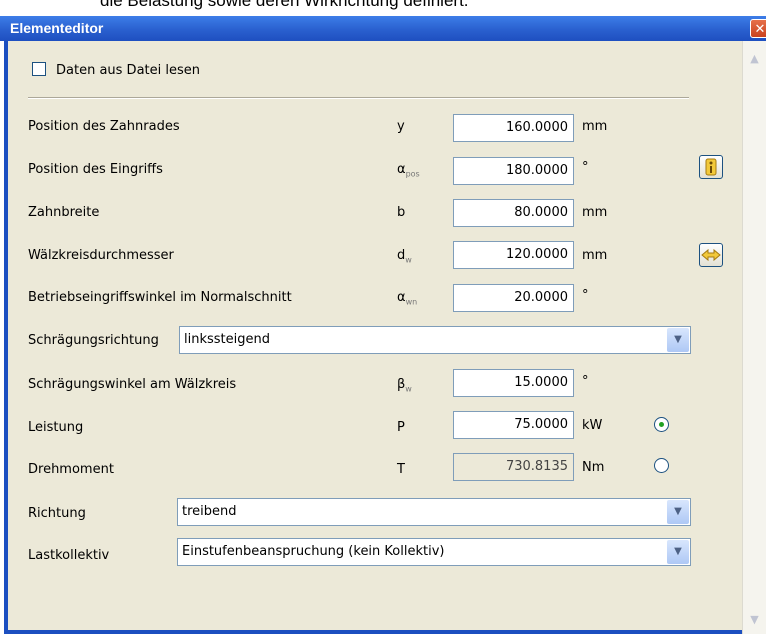 This screenshot has height=634, width=766. What do you see at coordinates (595, 212) in the screenshot?
I see `face-width-unit: mm` at bounding box center [595, 212].